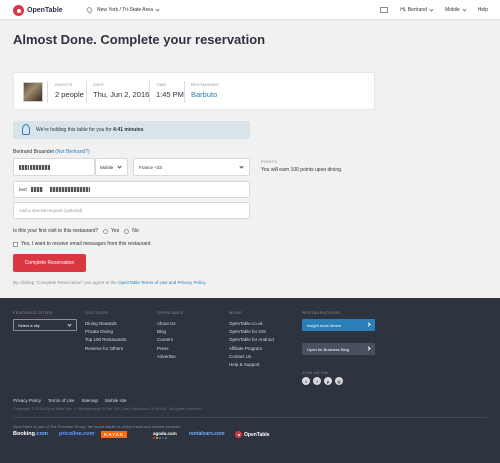  Describe the element at coordinates (306, 381) in the screenshot. I see `twitter-icon: t` at that location.